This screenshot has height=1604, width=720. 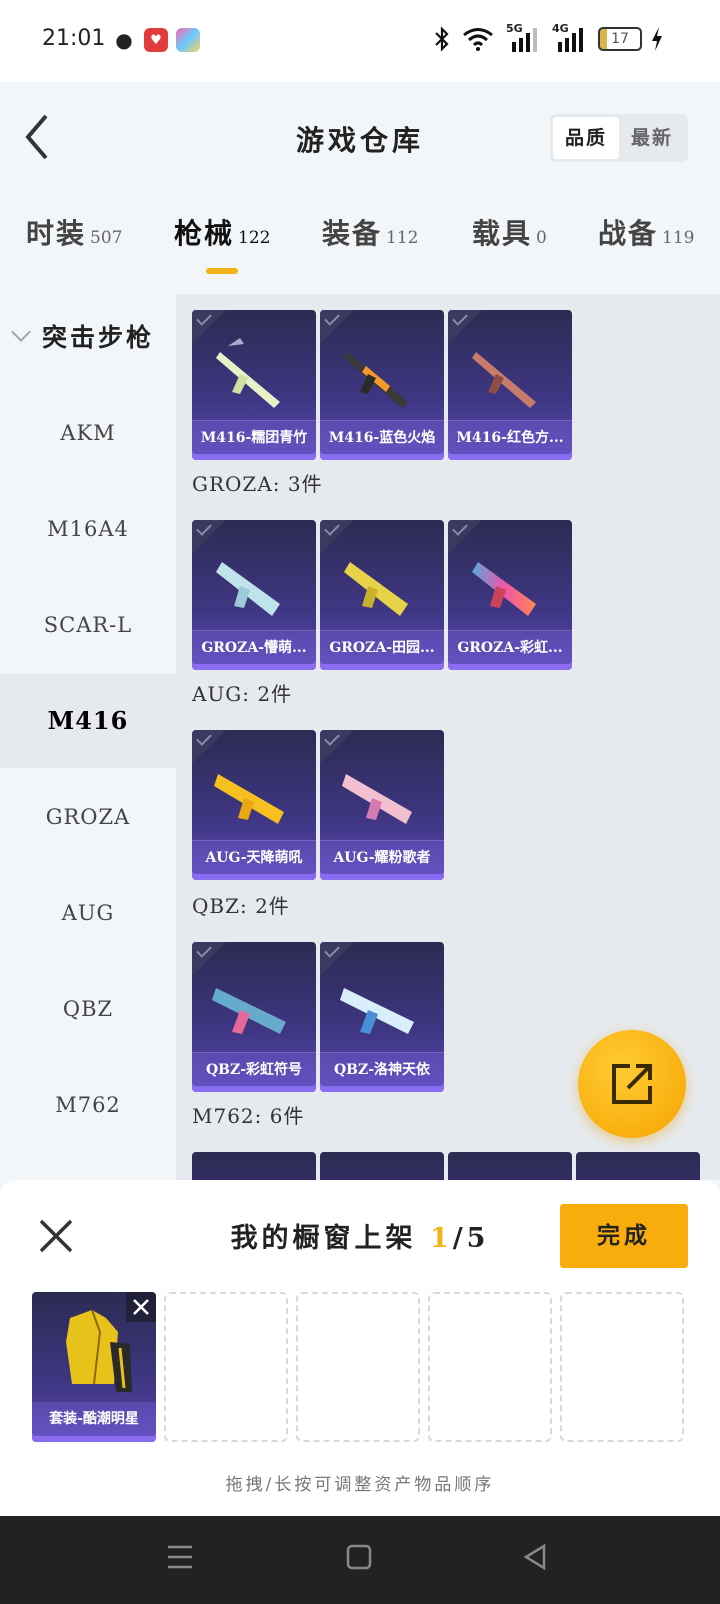 What do you see at coordinates (478, 39) in the screenshot?
I see `wifi-icon` at bounding box center [478, 39].